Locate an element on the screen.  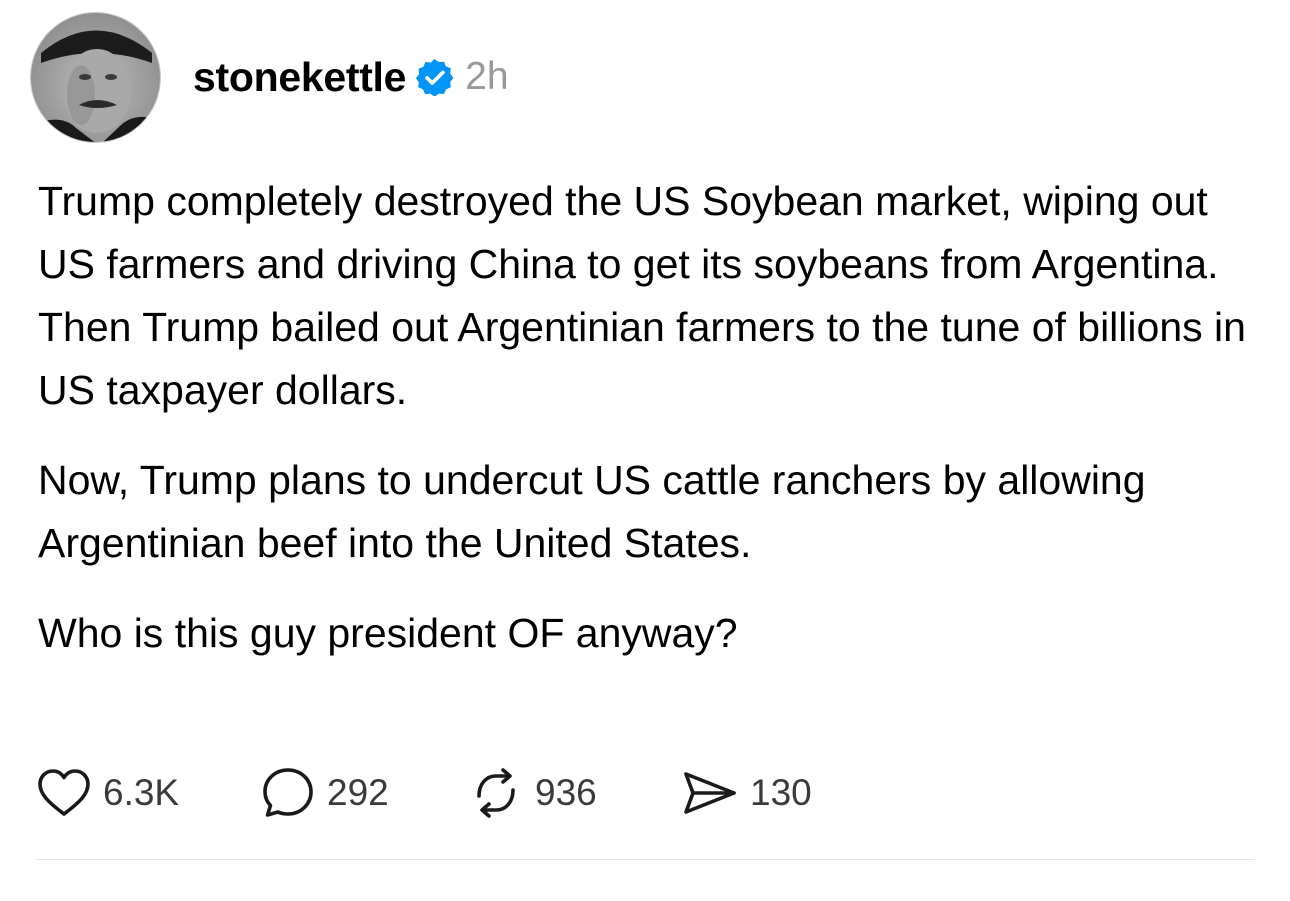
avatar is located at coordinates (95, 77).